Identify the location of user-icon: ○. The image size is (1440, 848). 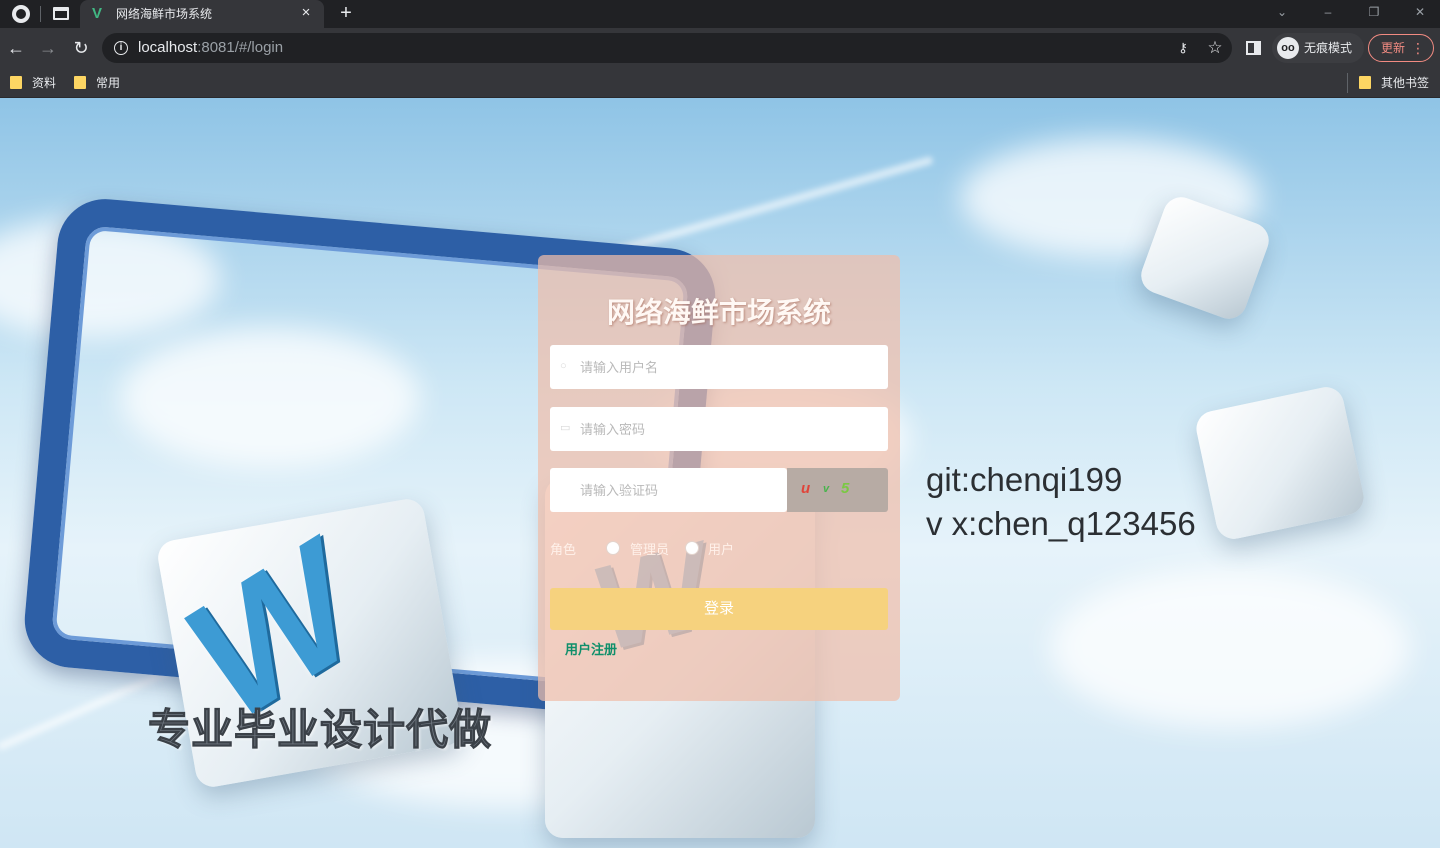
(563, 366).